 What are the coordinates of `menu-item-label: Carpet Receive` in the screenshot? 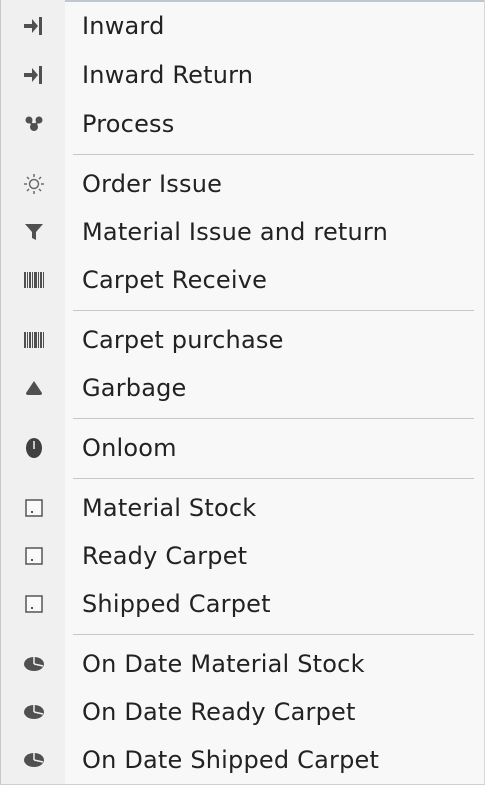 It's located at (175, 280).